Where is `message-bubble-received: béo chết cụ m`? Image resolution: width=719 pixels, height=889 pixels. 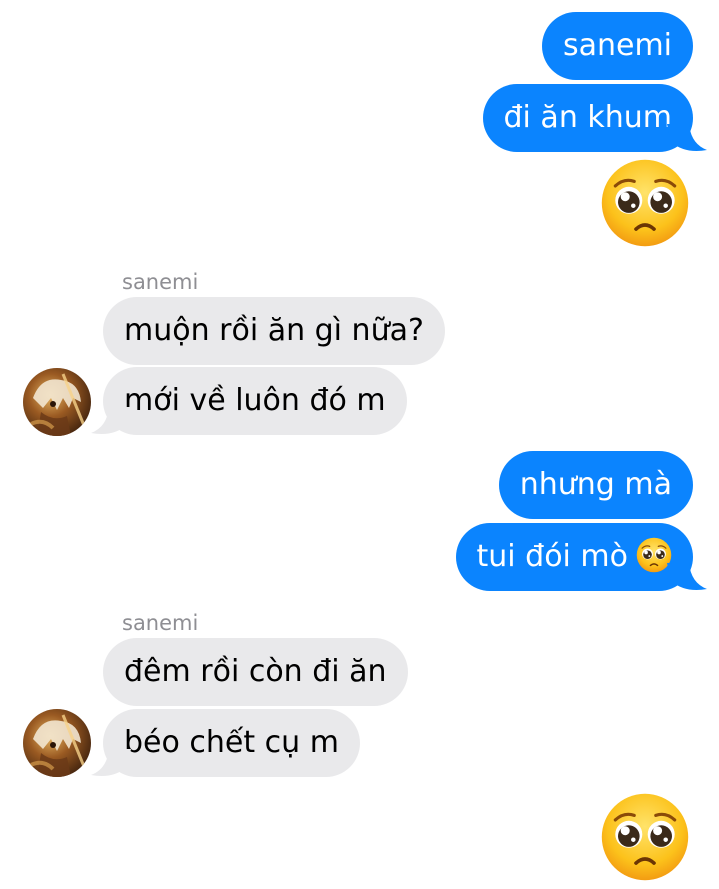
message-bubble-received: béo chết cụ m is located at coordinates (231, 743).